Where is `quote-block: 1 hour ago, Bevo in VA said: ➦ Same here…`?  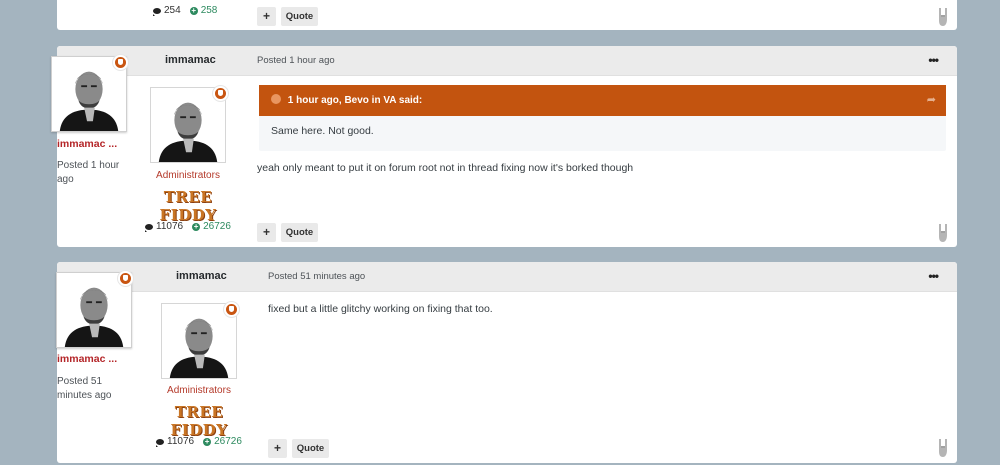
quote-block: 1 hour ago, Bevo in VA said: ➦ Same here… is located at coordinates (602, 118).